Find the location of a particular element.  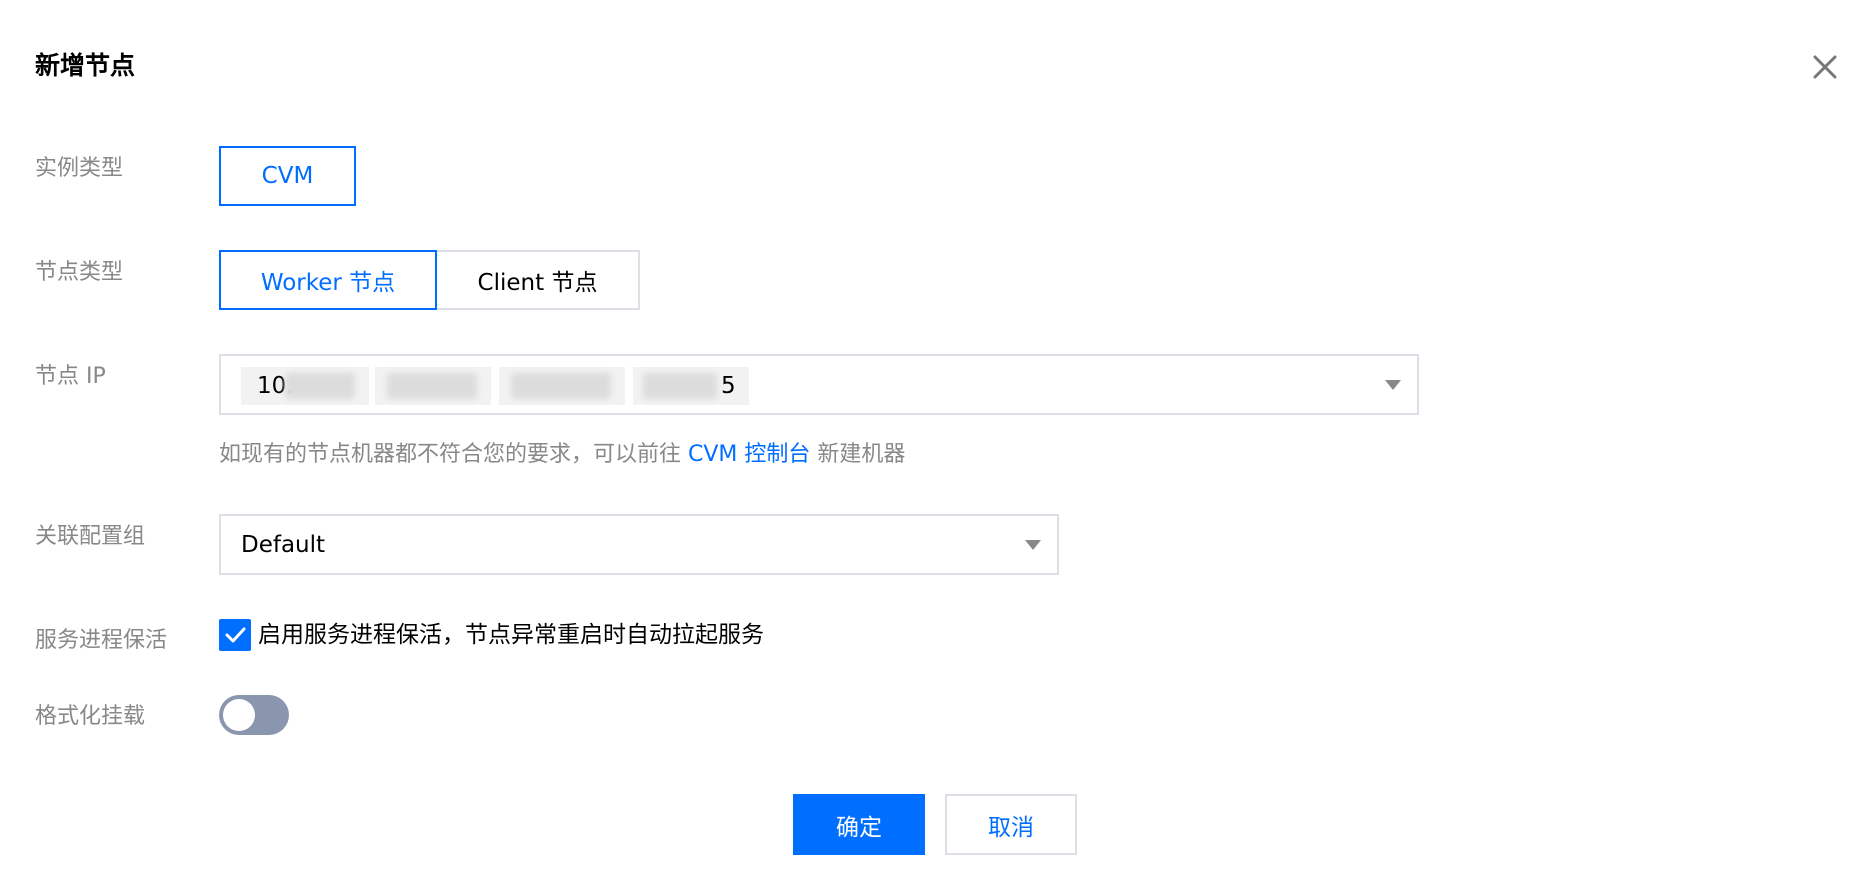

config-group-label: 关联配置组 is located at coordinates (90, 536).